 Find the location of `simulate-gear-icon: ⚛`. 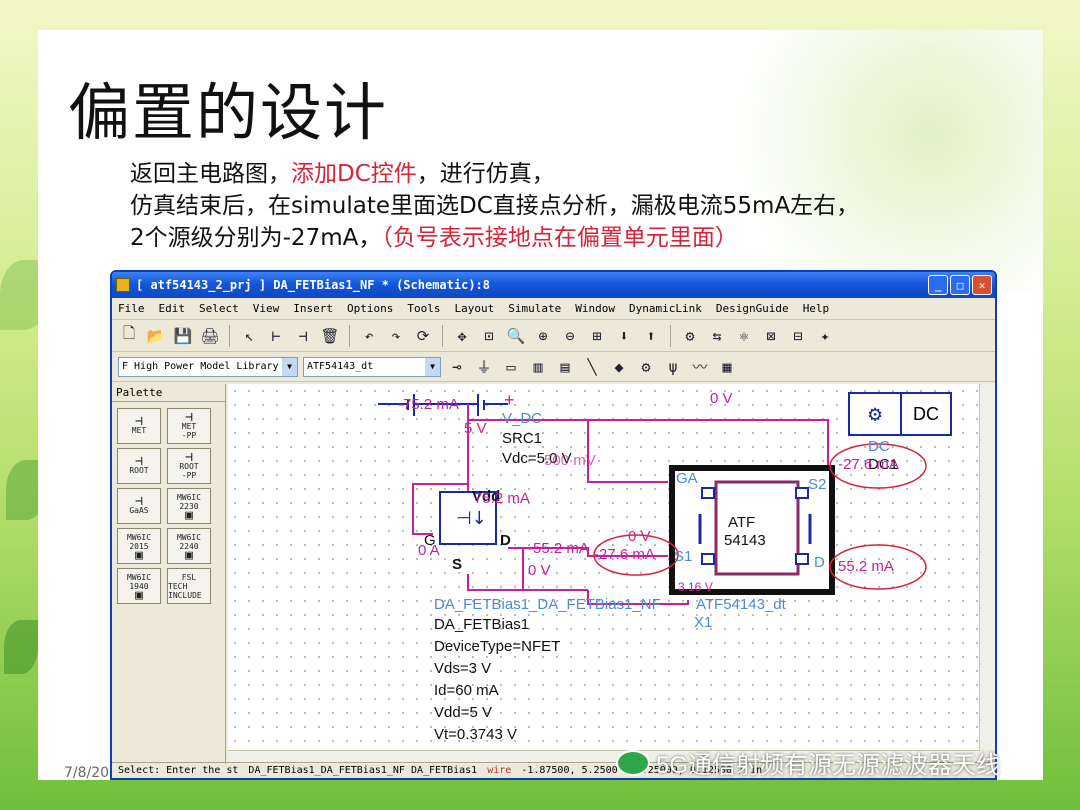

simulate-gear-icon: ⚛ is located at coordinates (744, 336).